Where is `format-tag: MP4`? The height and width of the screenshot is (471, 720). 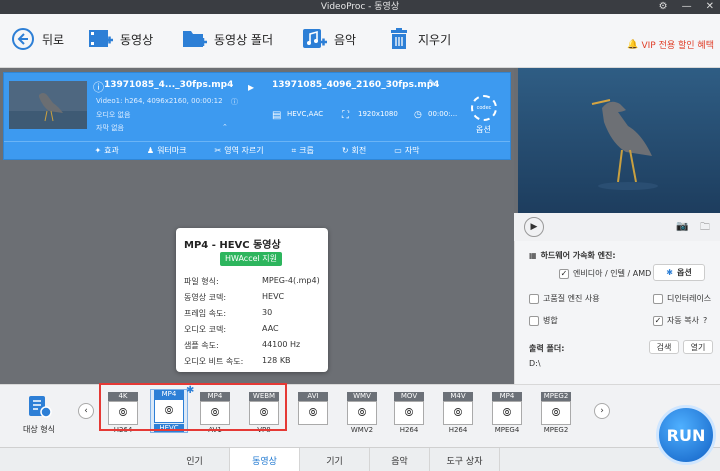 format-tag: MP4 is located at coordinates (507, 396).